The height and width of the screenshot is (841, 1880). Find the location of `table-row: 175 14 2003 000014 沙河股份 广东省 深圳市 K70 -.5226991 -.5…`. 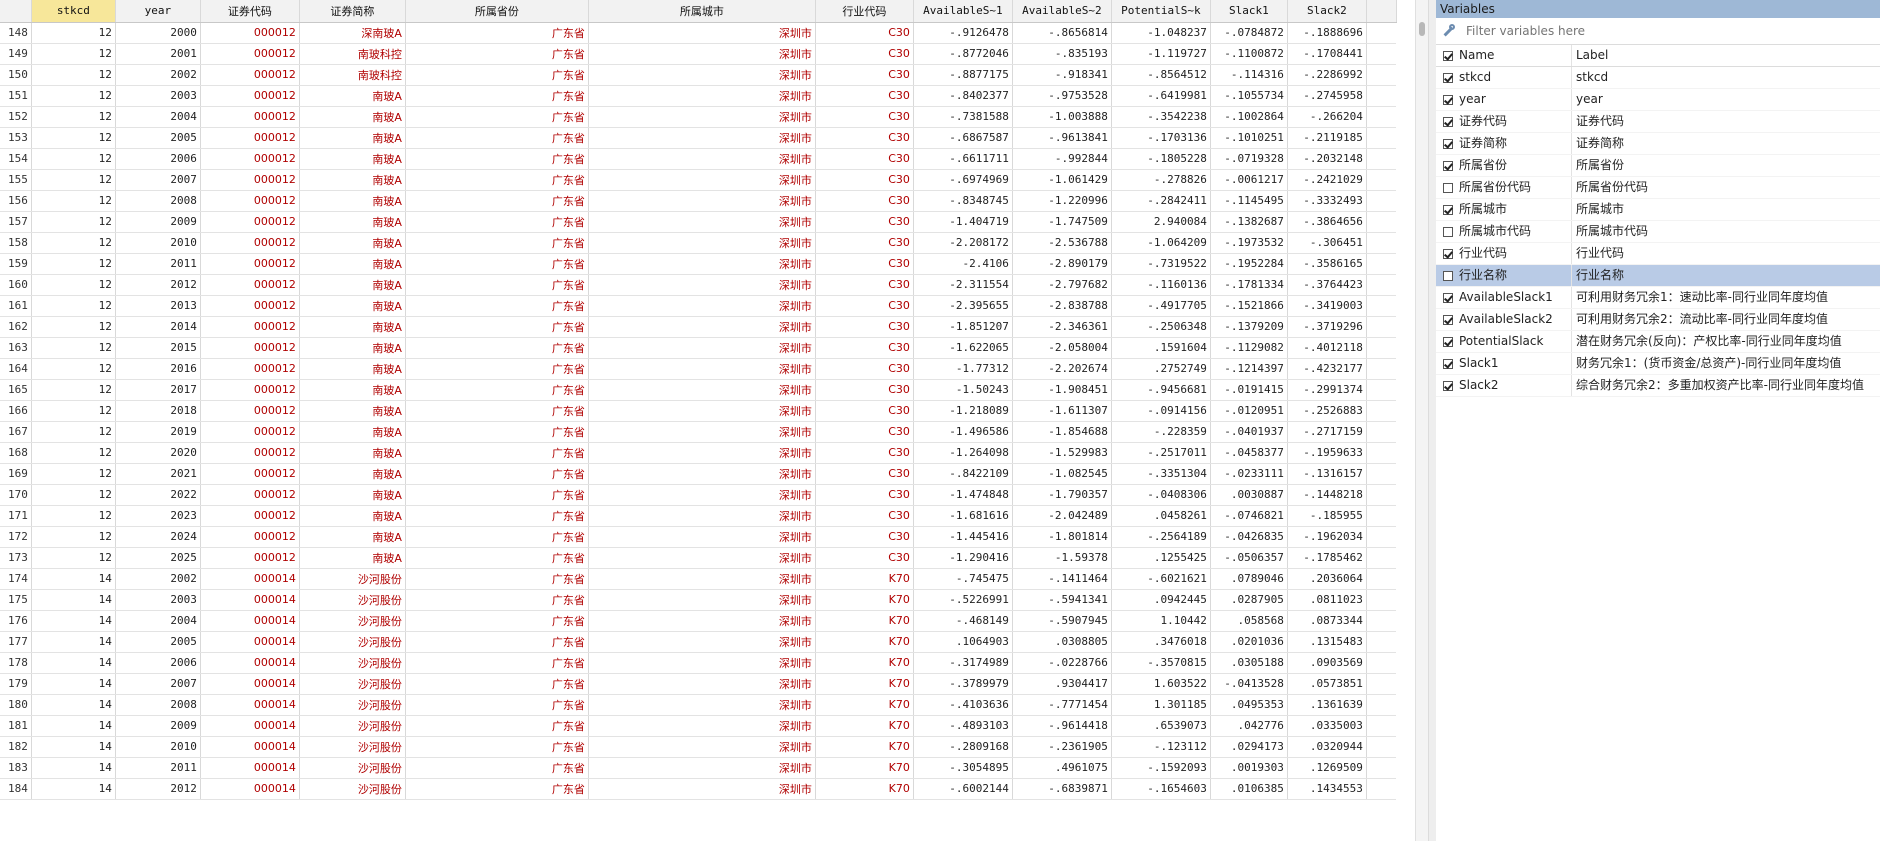

table-row: 175 14 2003 000014 沙河股份 广东省 深圳市 K70 -.5226991 -.5… is located at coordinates (698, 600).